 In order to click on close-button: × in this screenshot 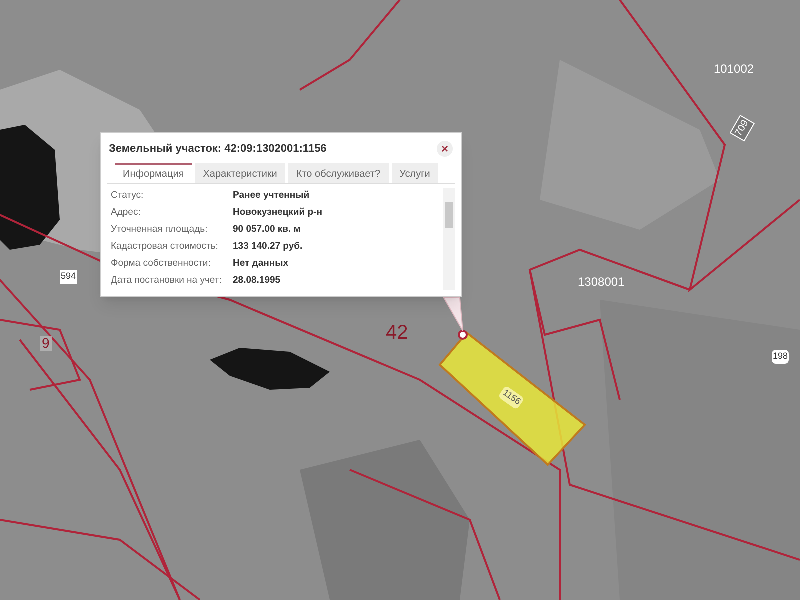, I will do `click(445, 149)`.